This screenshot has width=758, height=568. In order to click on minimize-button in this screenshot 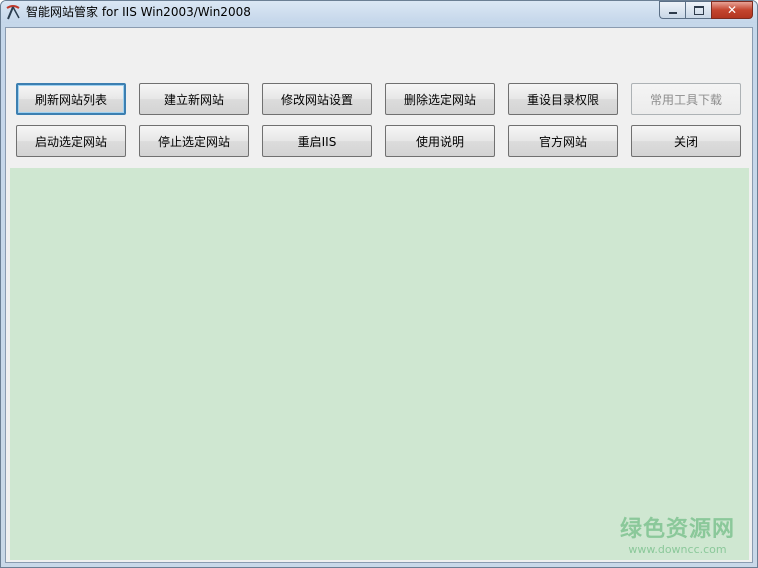, I will do `click(672, 10)`.